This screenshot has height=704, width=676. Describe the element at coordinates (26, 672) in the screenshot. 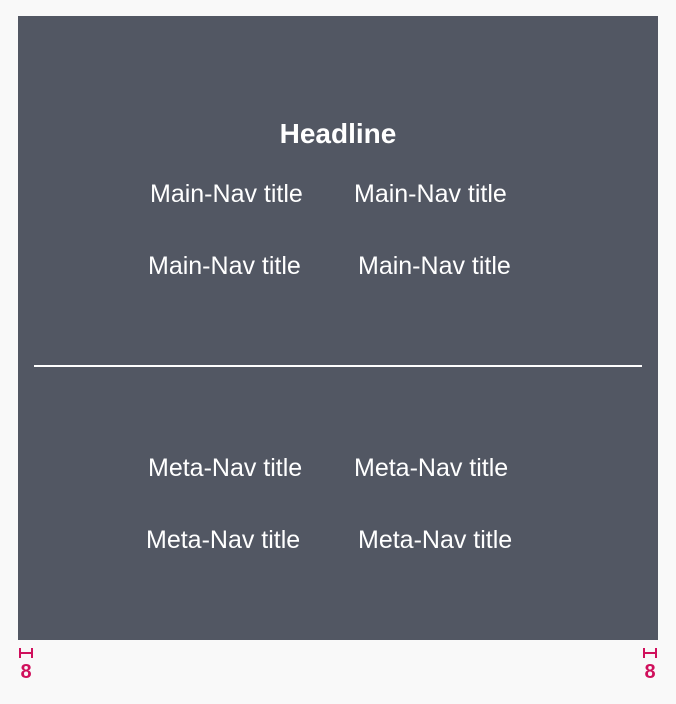

I see `spacing-value-left: 8` at that location.